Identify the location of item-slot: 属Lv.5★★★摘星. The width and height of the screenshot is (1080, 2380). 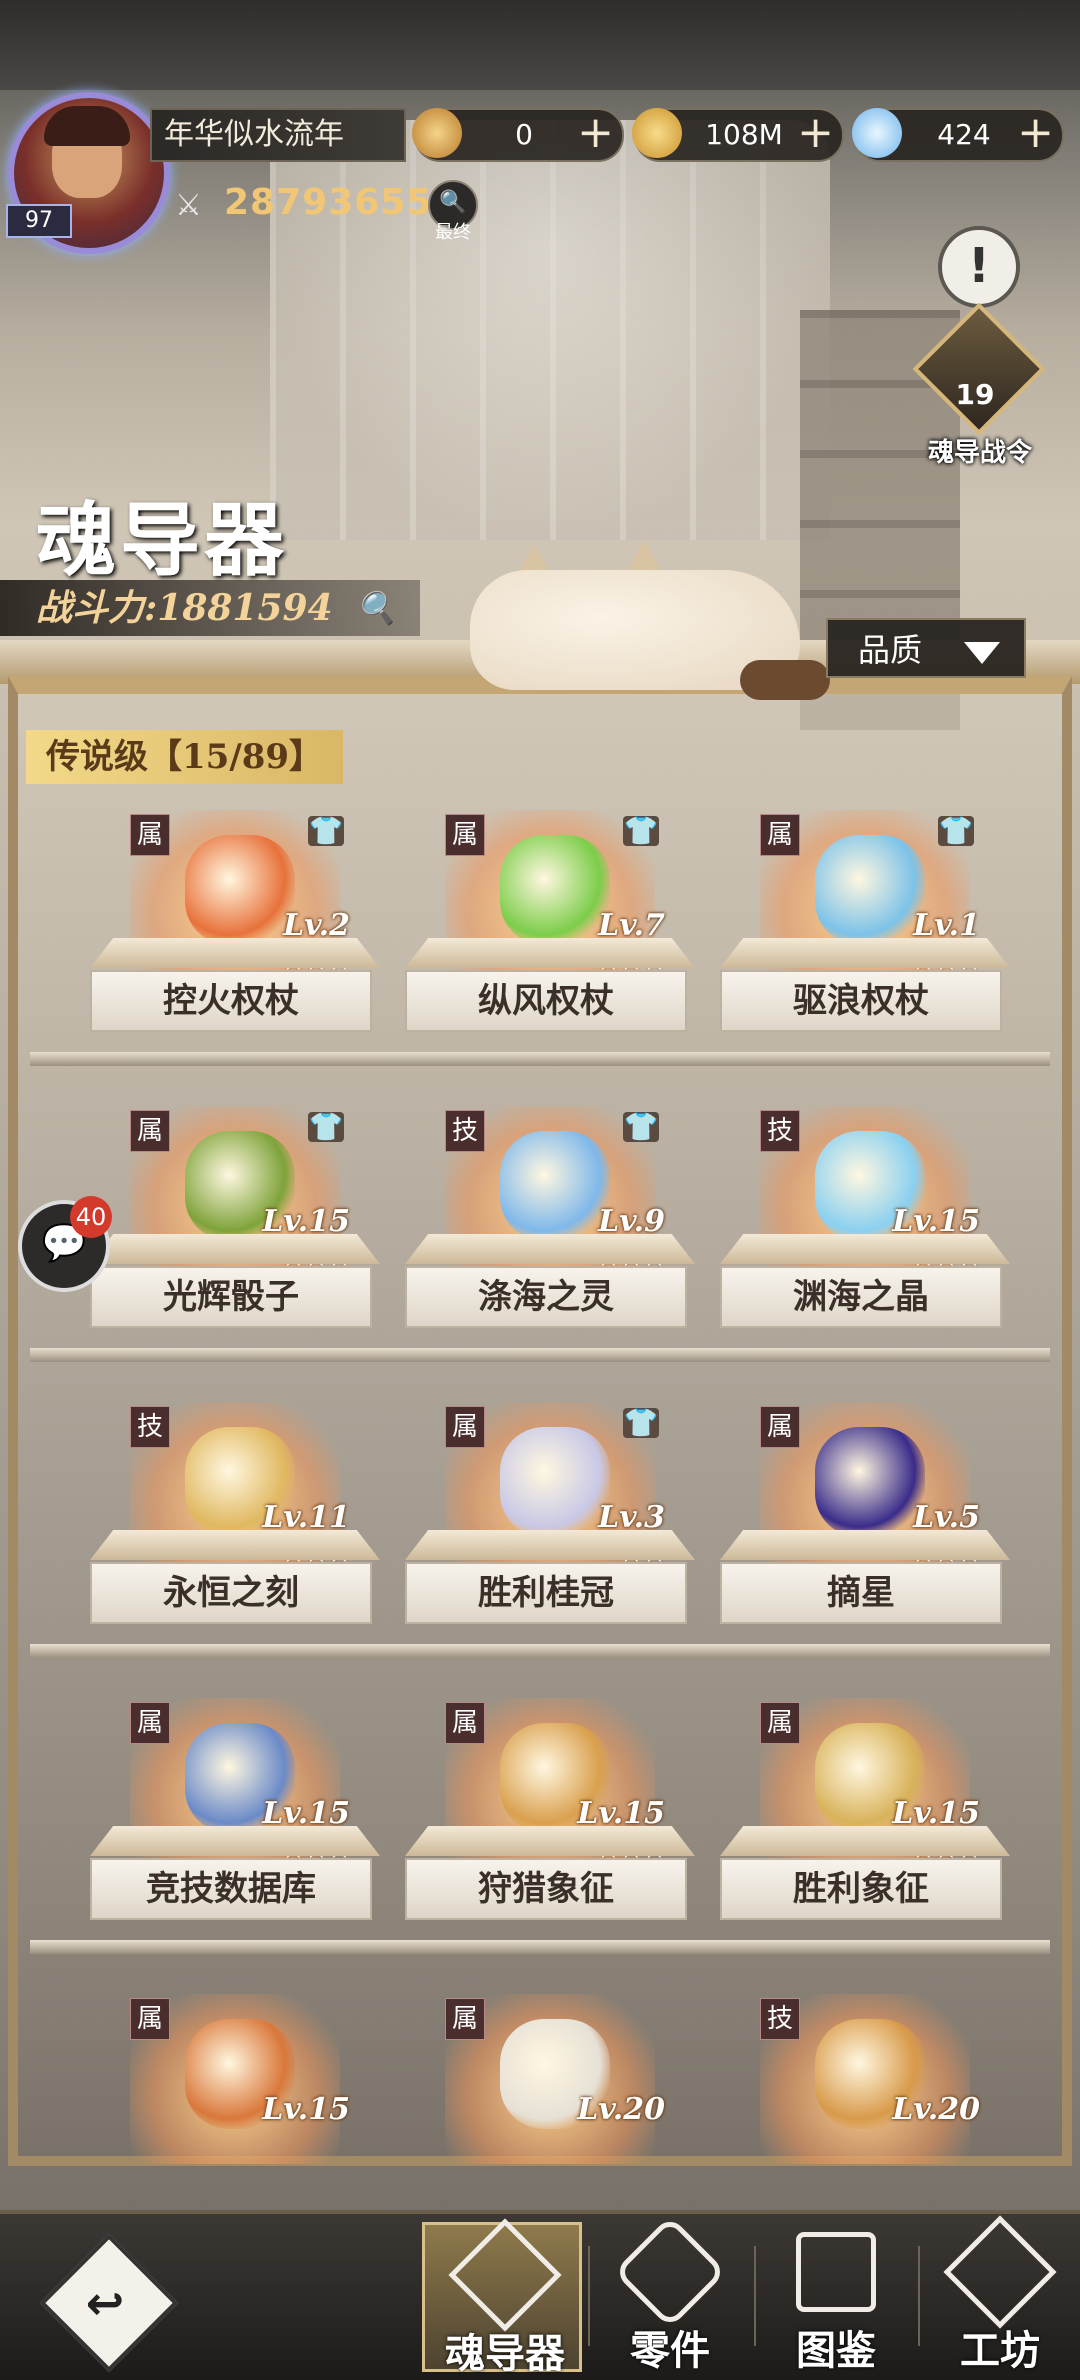
(865, 1522).